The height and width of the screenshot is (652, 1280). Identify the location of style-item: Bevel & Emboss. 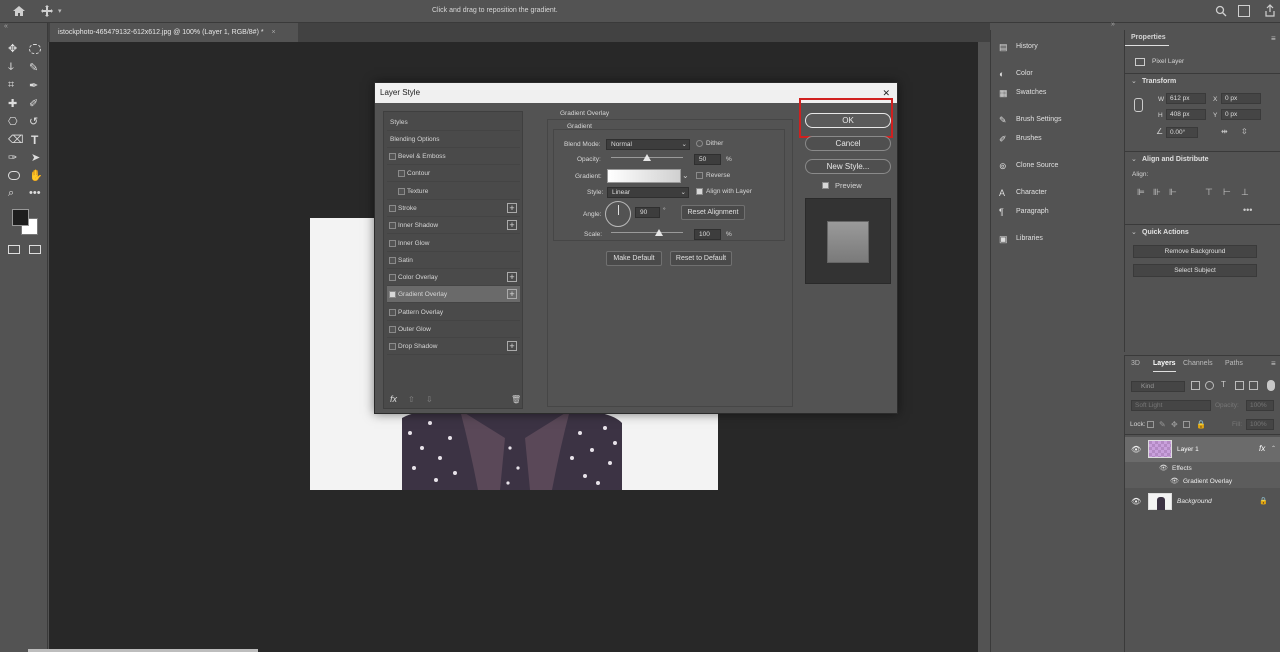
(453, 156).